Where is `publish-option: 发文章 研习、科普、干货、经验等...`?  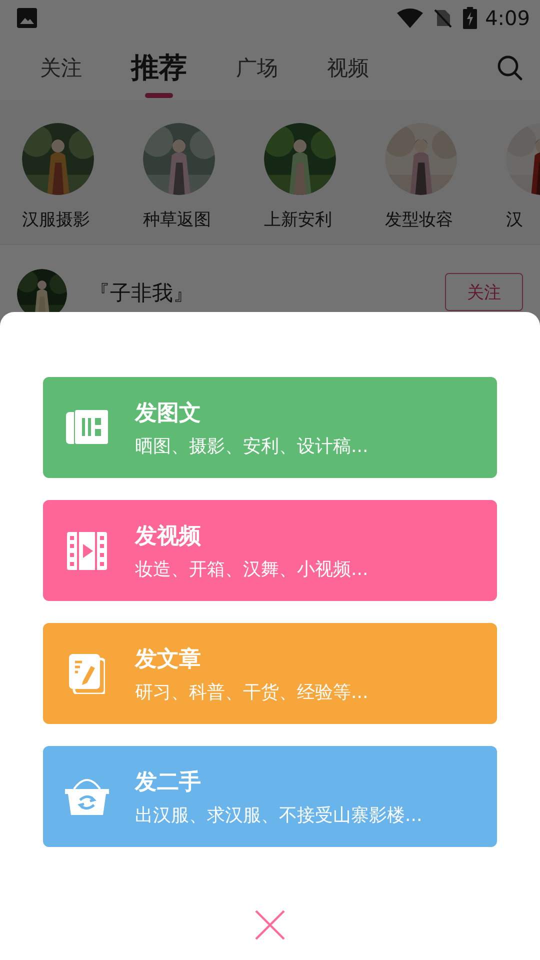
publish-option: 发文章 研习、科普、干货、经验等... is located at coordinates (270, 673).